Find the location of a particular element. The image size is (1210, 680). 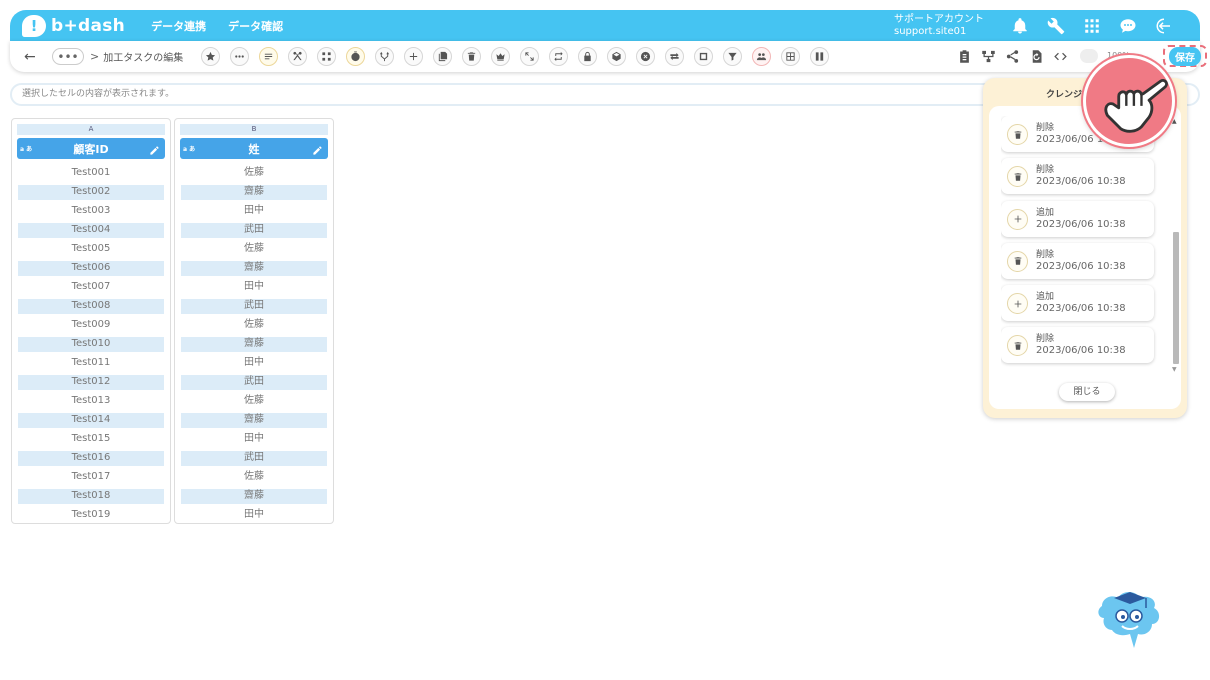

swap-icon is located at coordinates (675, 56).